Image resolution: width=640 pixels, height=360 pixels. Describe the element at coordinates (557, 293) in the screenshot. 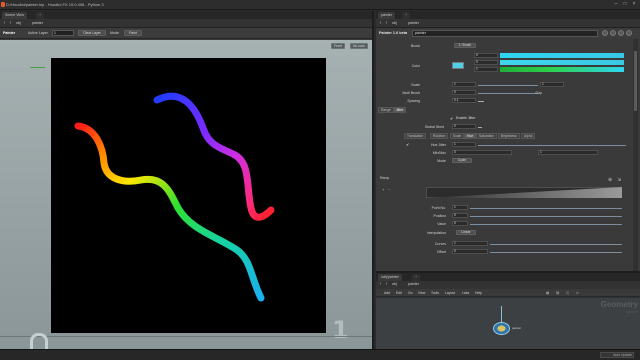

I see `layout-icon: ▤` at that location.